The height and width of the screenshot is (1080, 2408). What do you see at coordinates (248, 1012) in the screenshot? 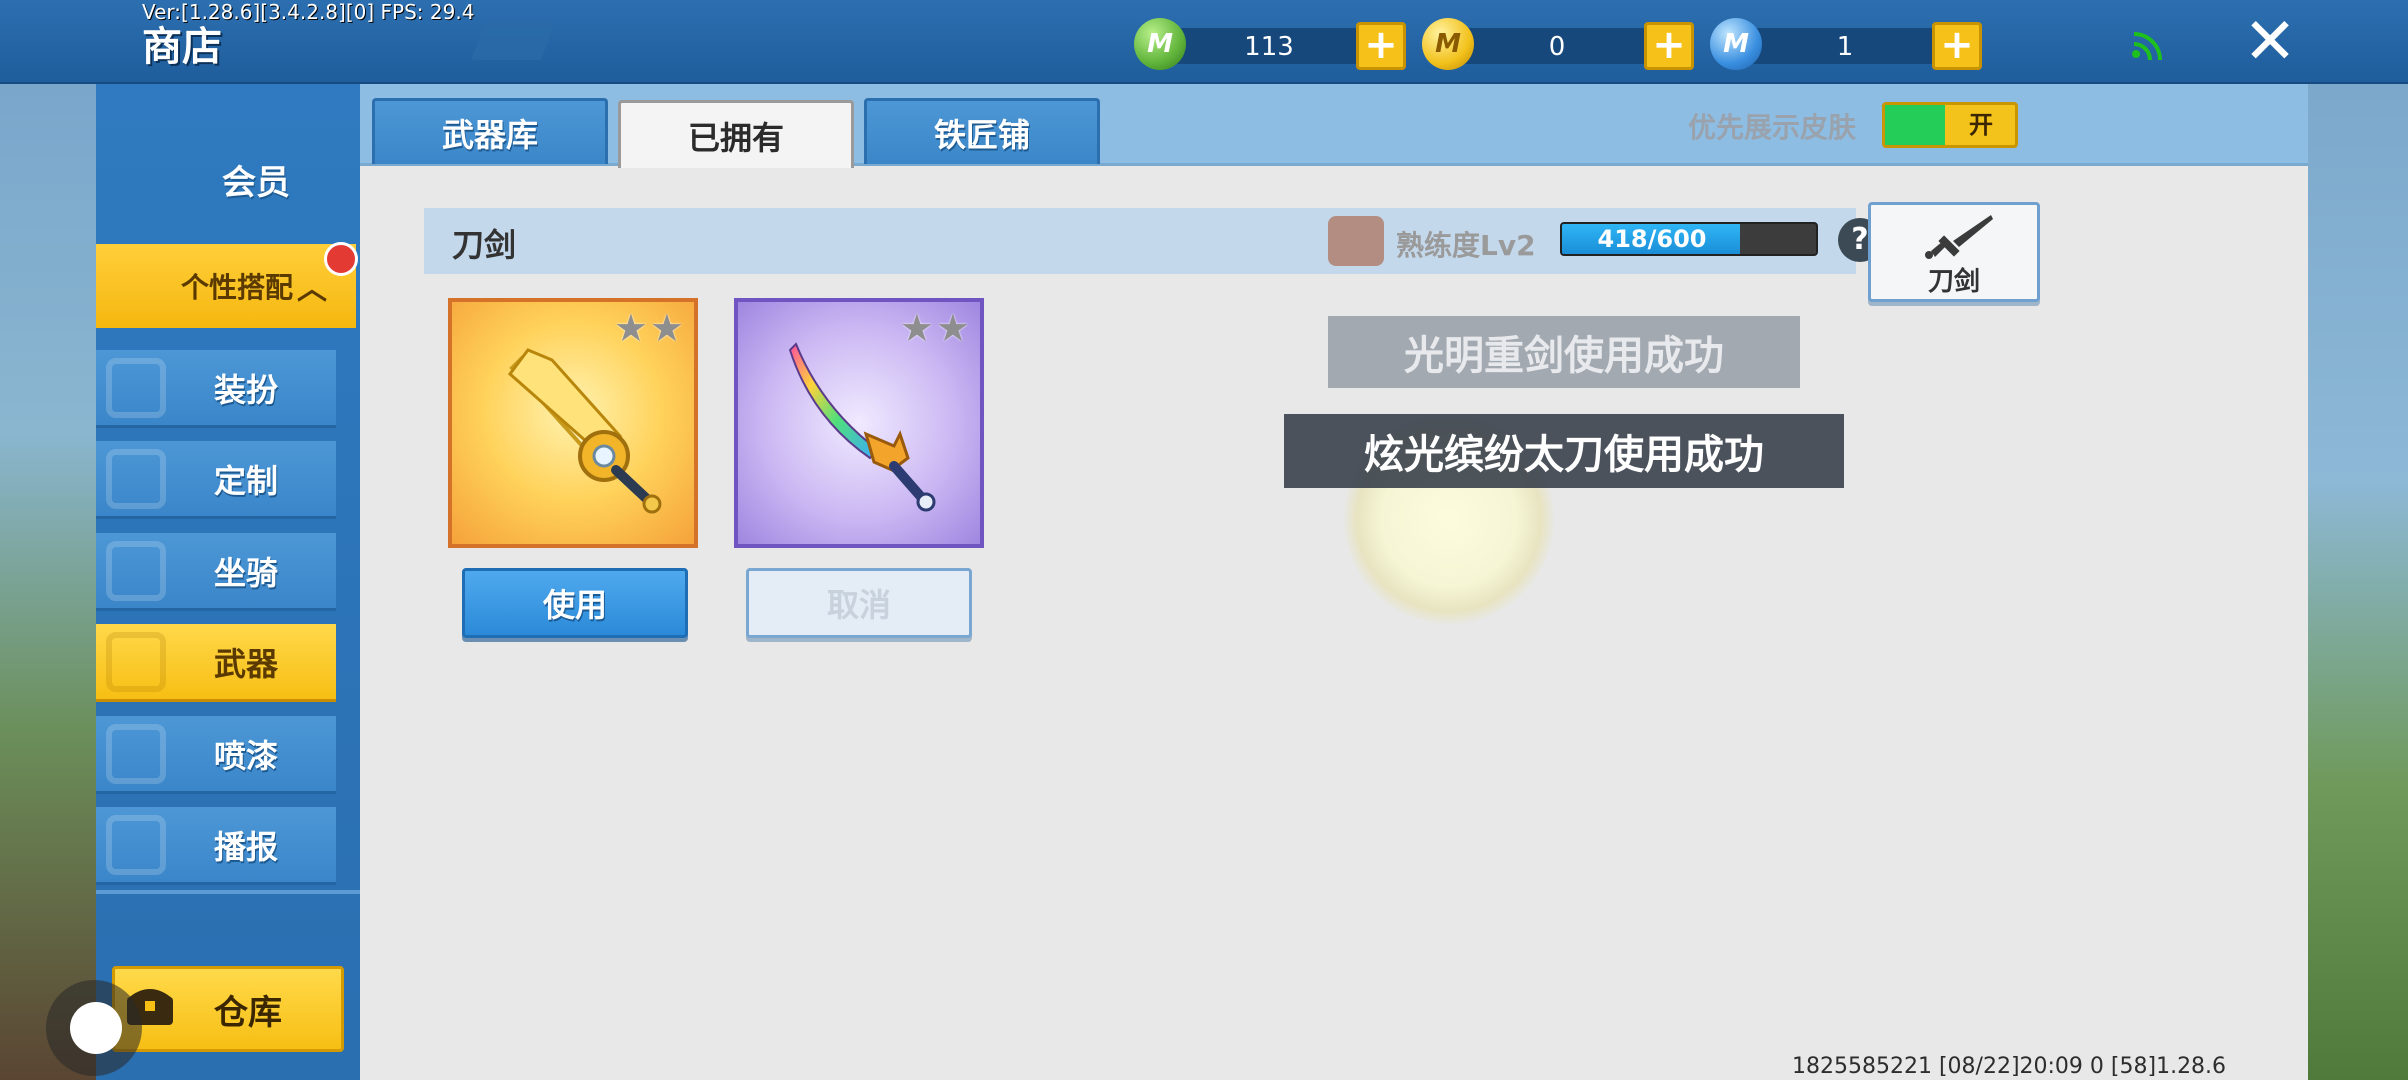
I see `warehouse-label: 仓库` at bounding box center [248, 1012].